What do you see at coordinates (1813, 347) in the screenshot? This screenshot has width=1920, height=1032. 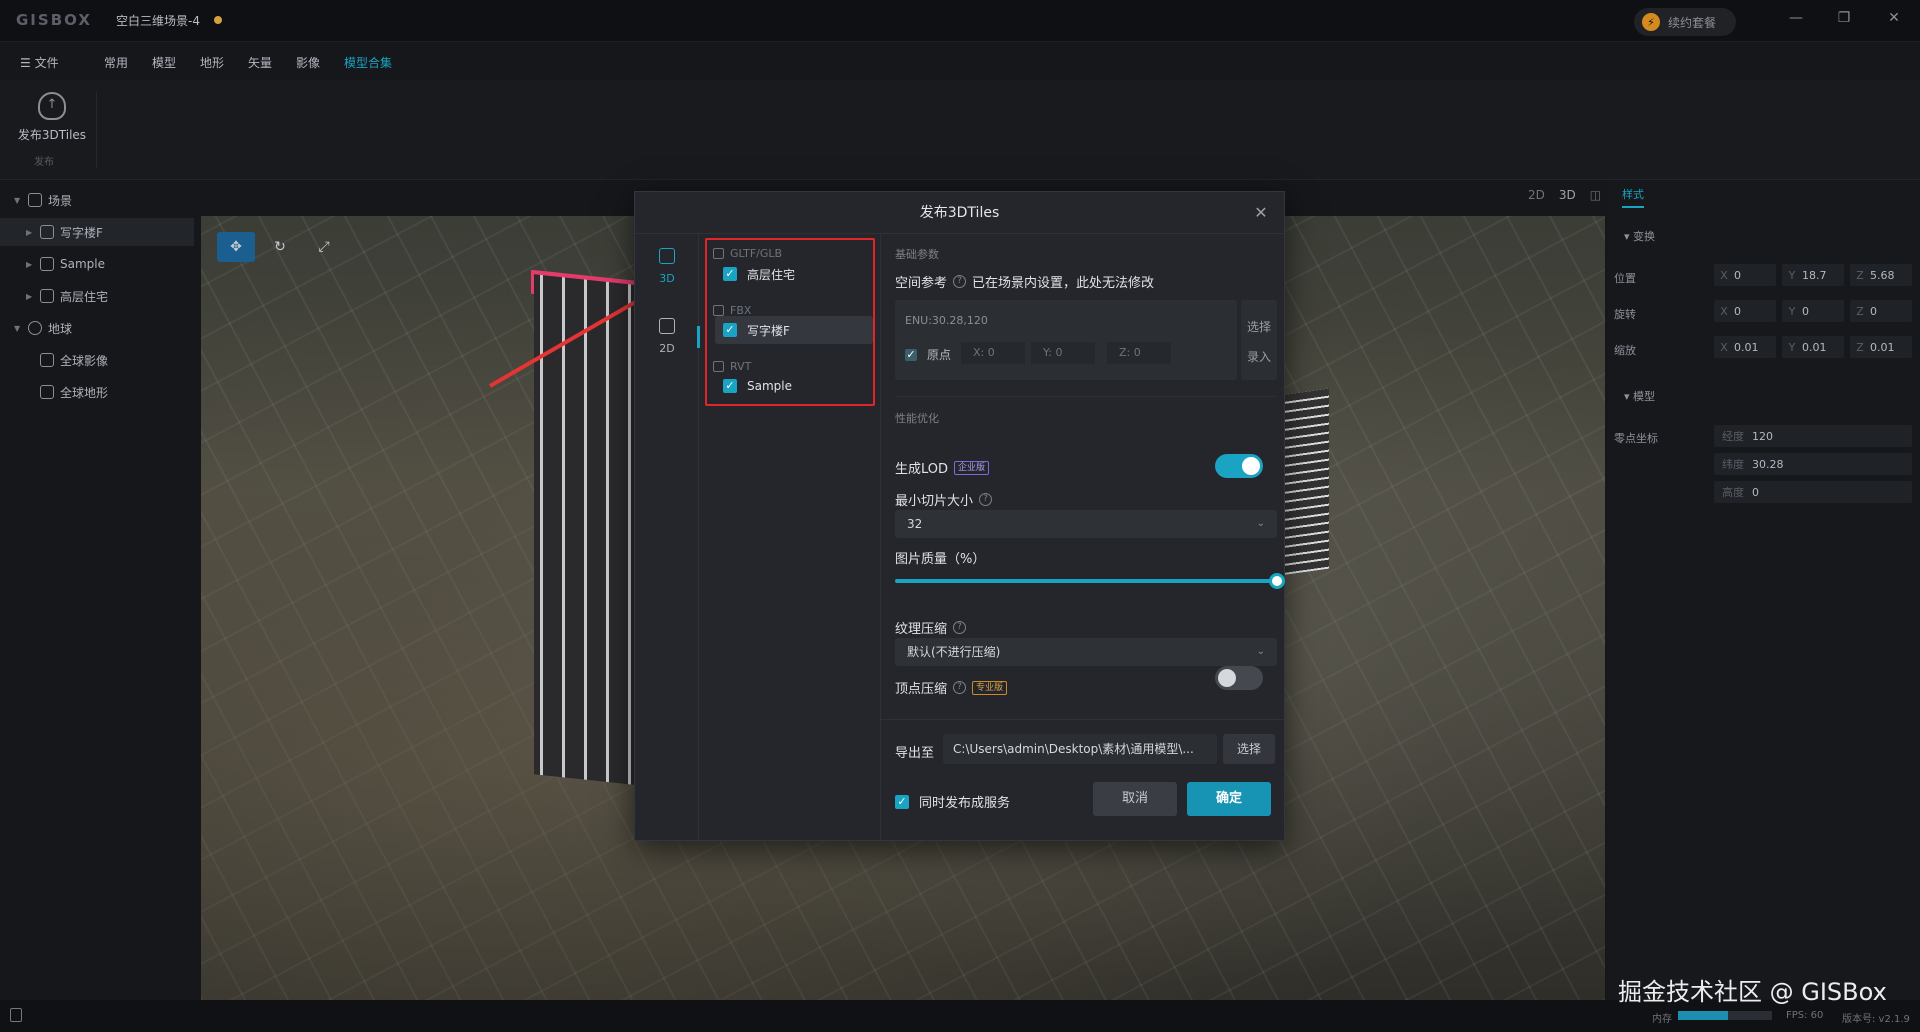 I see `scale-y-field: Y 0.01` at bounding box center [1813, 347].